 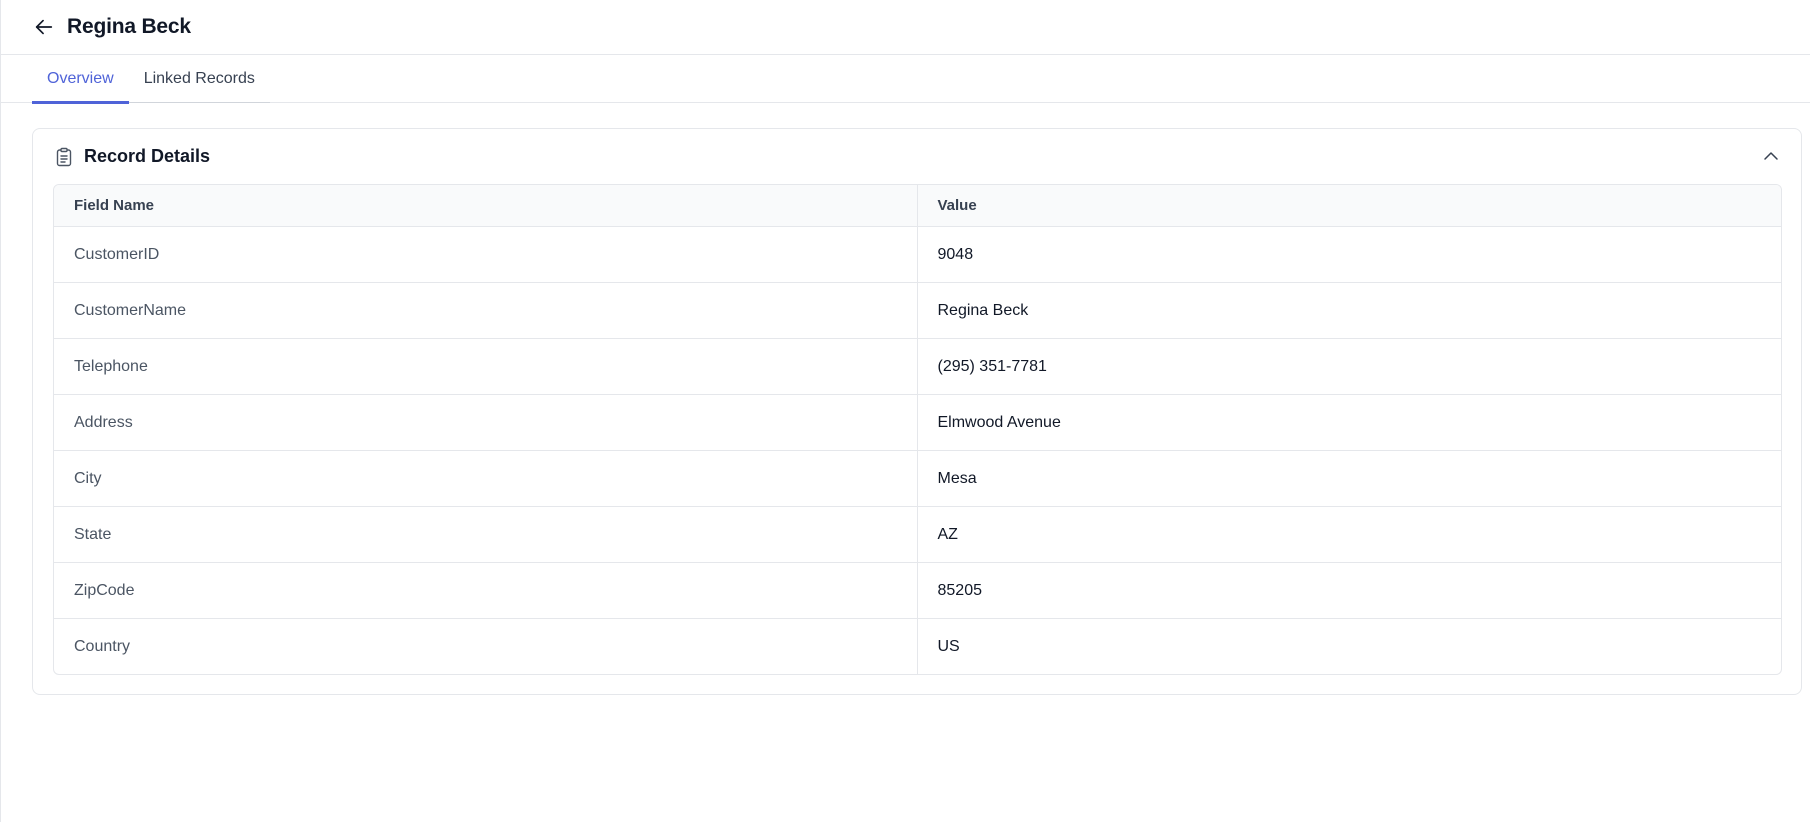 I want to click on tab-overview: Overview, so click(x=80, y=79).